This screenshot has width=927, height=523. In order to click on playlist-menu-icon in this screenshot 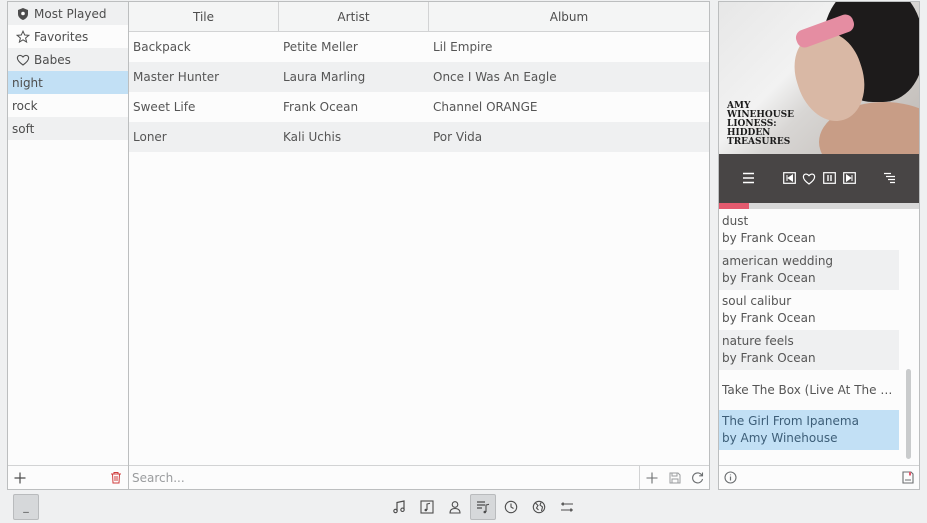, I will do `click(889, 178)`.